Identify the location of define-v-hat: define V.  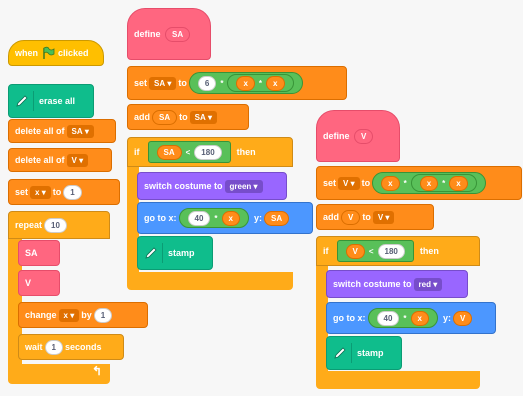
(358, 136).